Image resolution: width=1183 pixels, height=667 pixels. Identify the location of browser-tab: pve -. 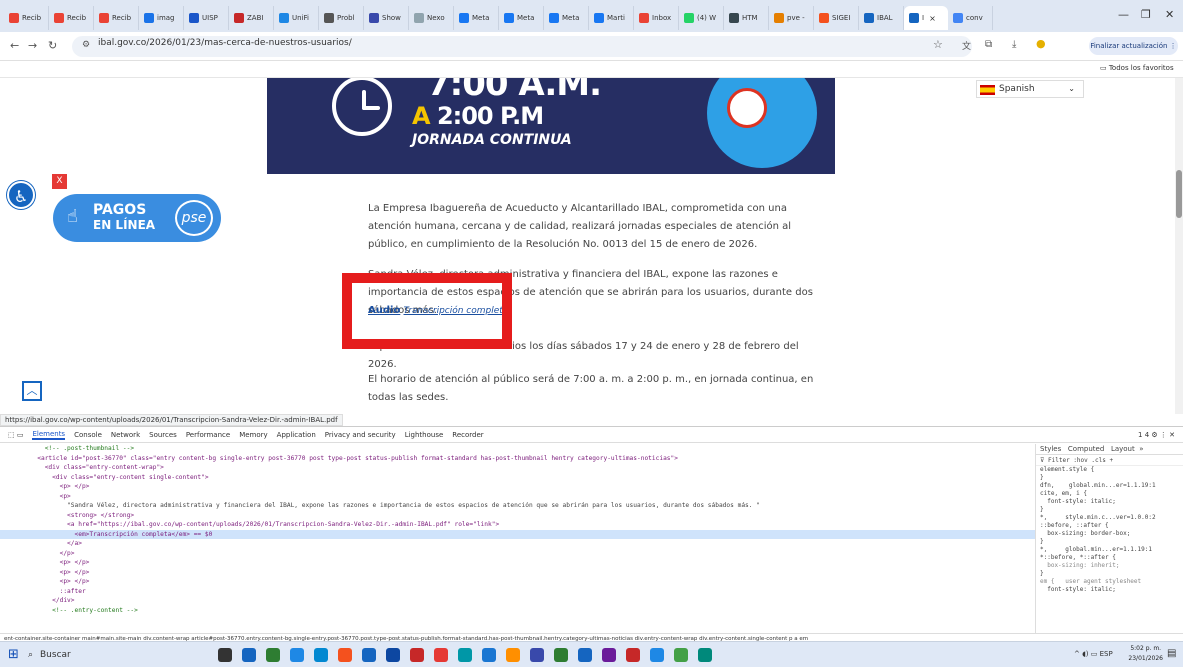
(791, 18).